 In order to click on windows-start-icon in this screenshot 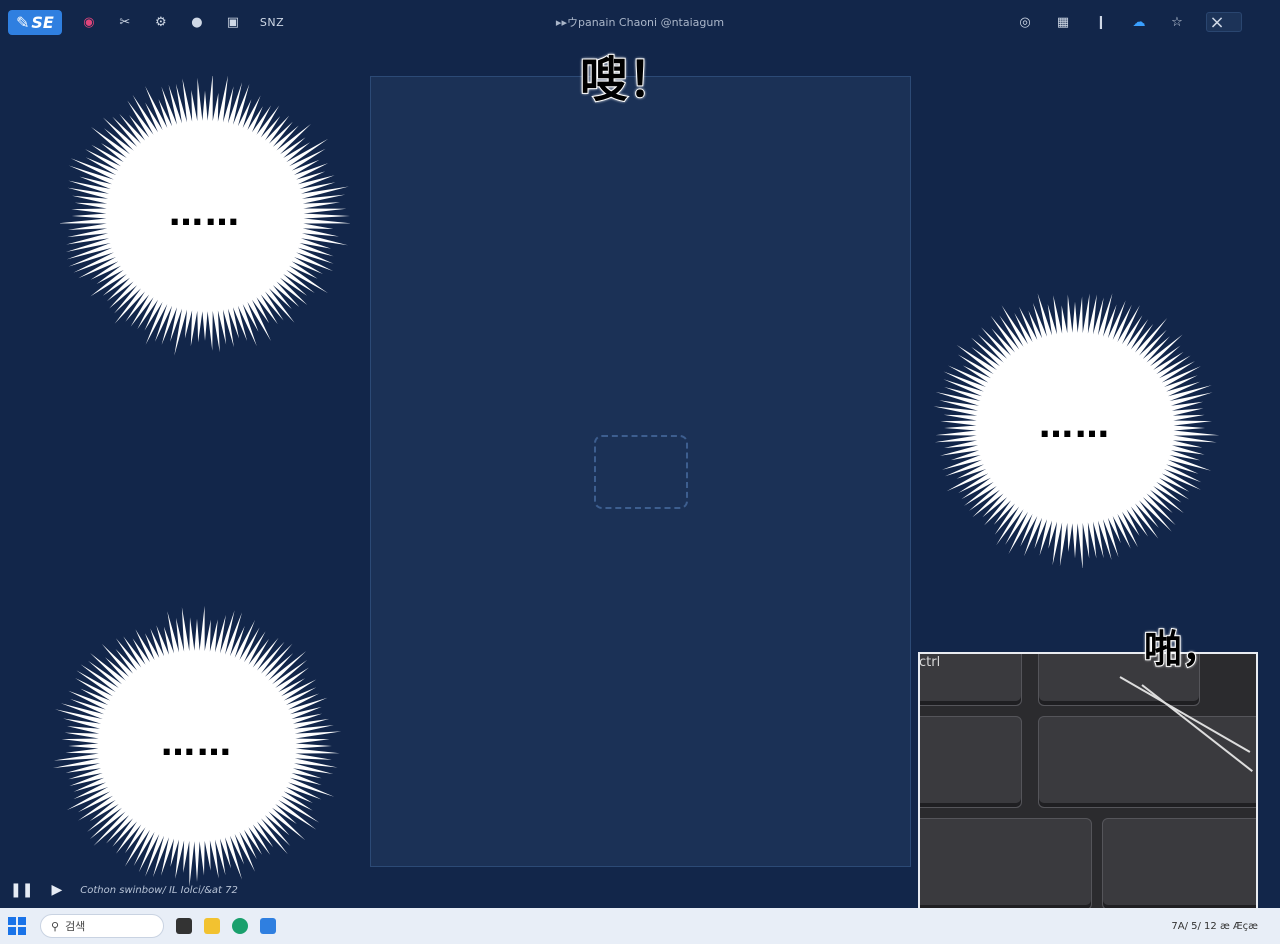, I will do `click(17, 926)`.